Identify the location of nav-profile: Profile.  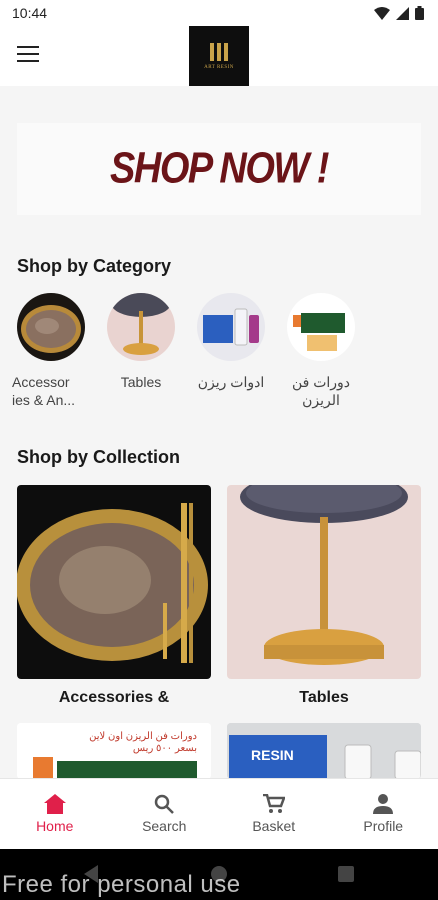
(383, 814).